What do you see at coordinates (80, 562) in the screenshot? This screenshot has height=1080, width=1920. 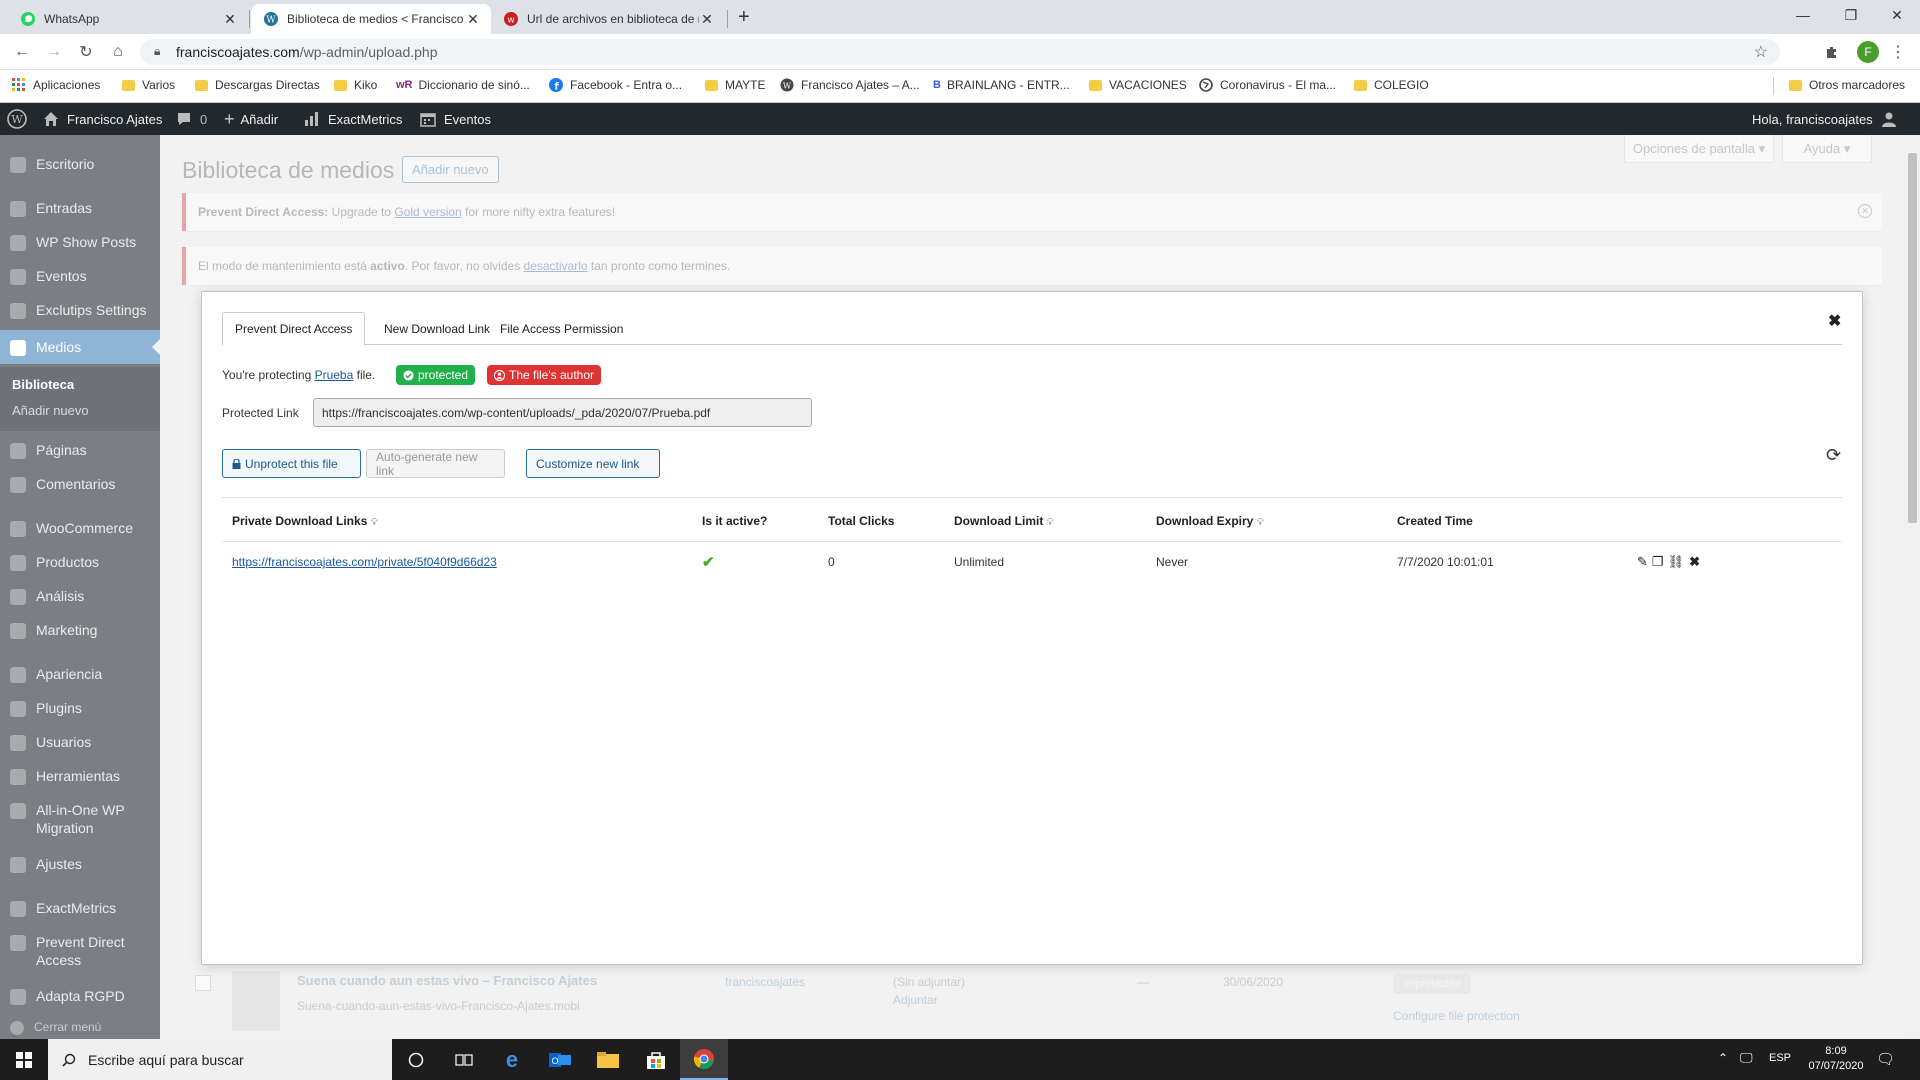 I see `sidebar-item-productos: Productos` at bounding box center [80, 562].